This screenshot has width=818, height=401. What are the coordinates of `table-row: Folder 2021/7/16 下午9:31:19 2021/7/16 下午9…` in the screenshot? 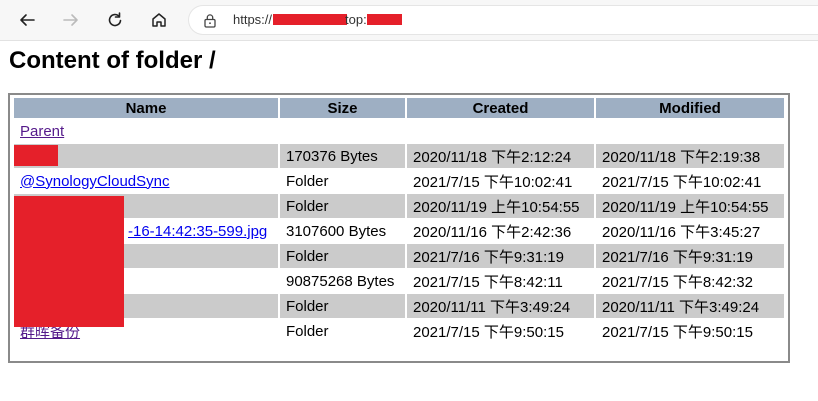 It's located at (399, 256).